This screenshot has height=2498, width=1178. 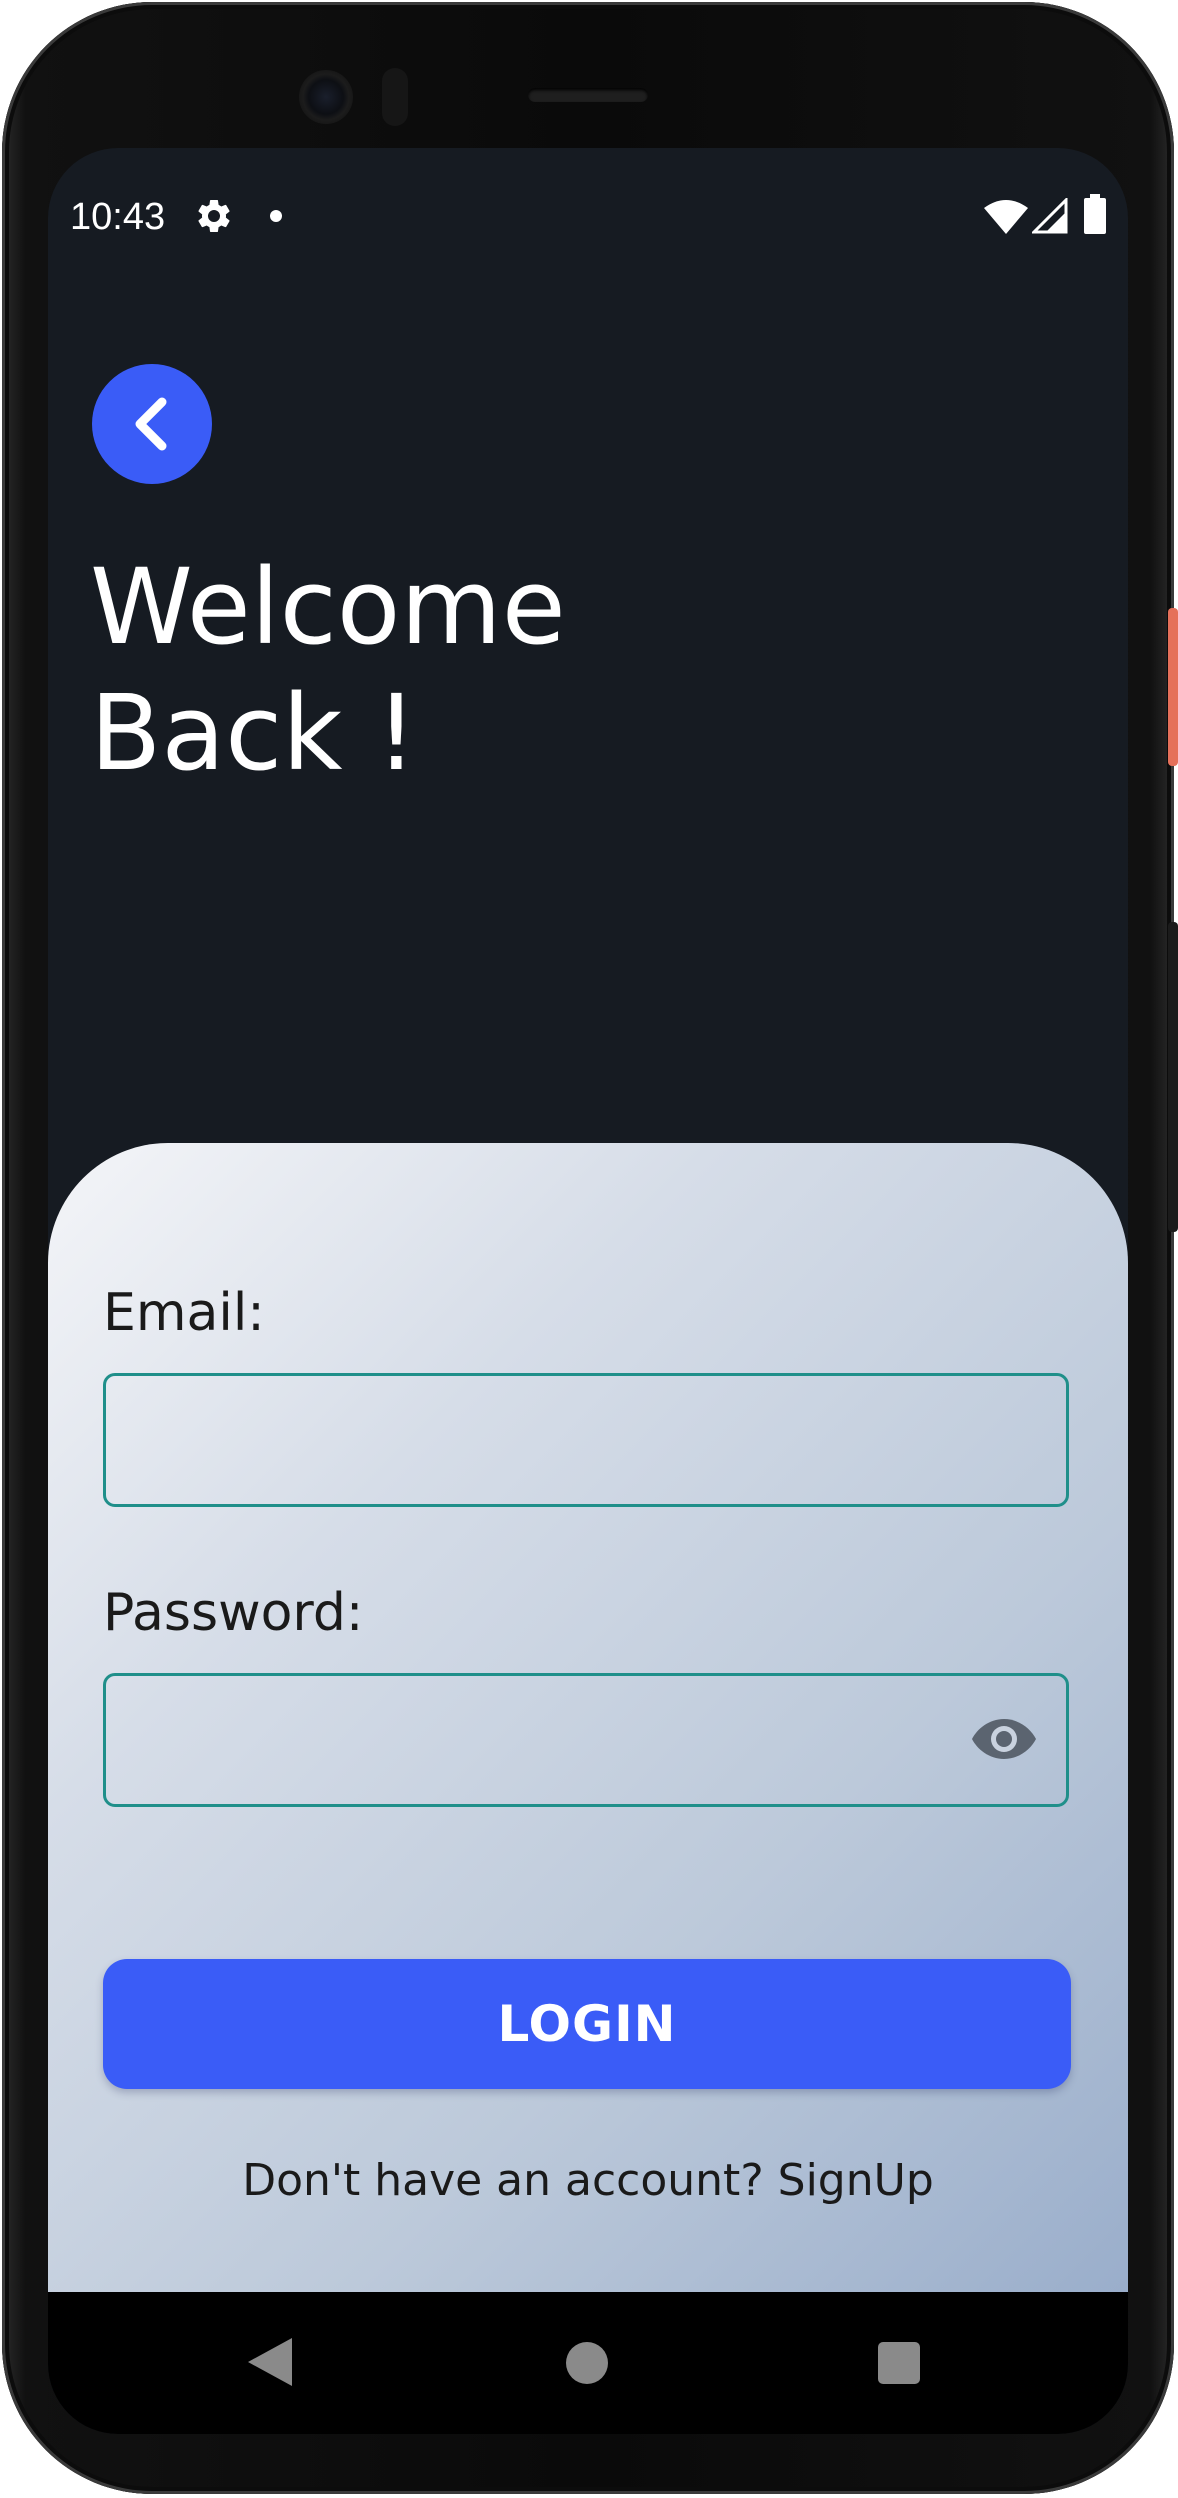 What do you see at coordinates (1004, 1739) in the screenshot?
I see `eye-icon` at bounding box center [1004, 1739].